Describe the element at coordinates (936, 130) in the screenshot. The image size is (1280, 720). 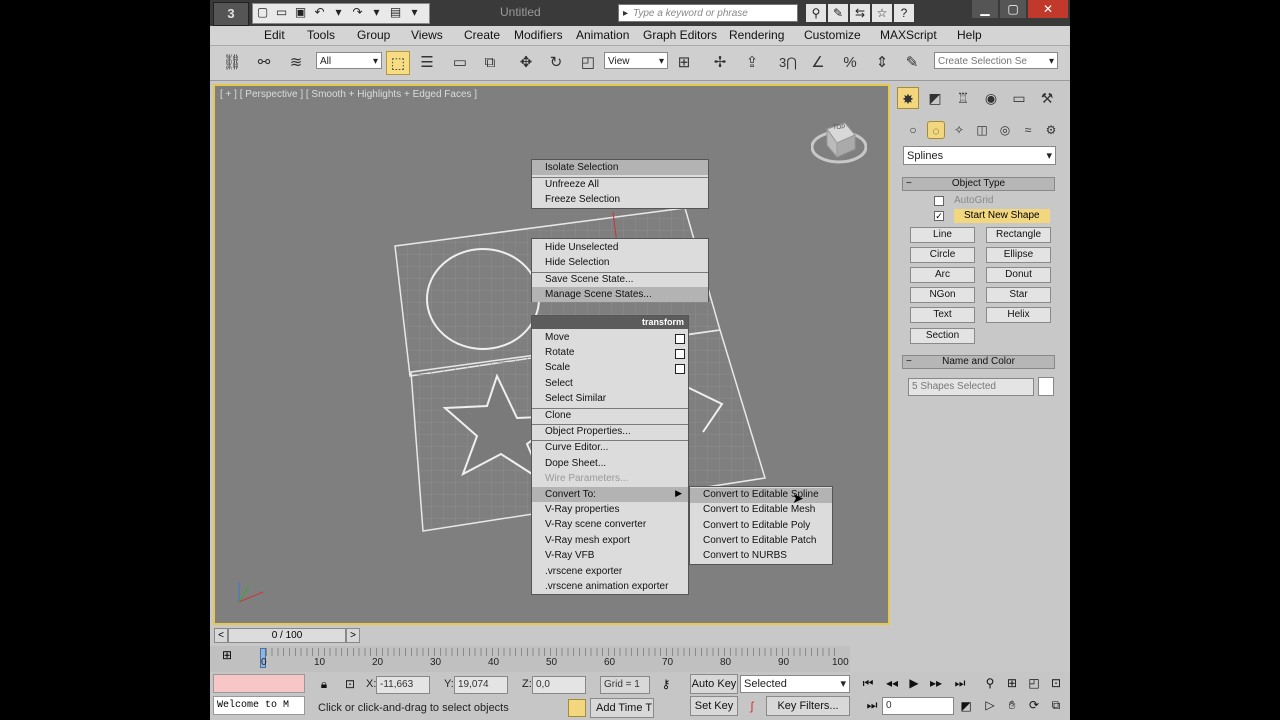
I see `shapes-icon: ◌` at that location.